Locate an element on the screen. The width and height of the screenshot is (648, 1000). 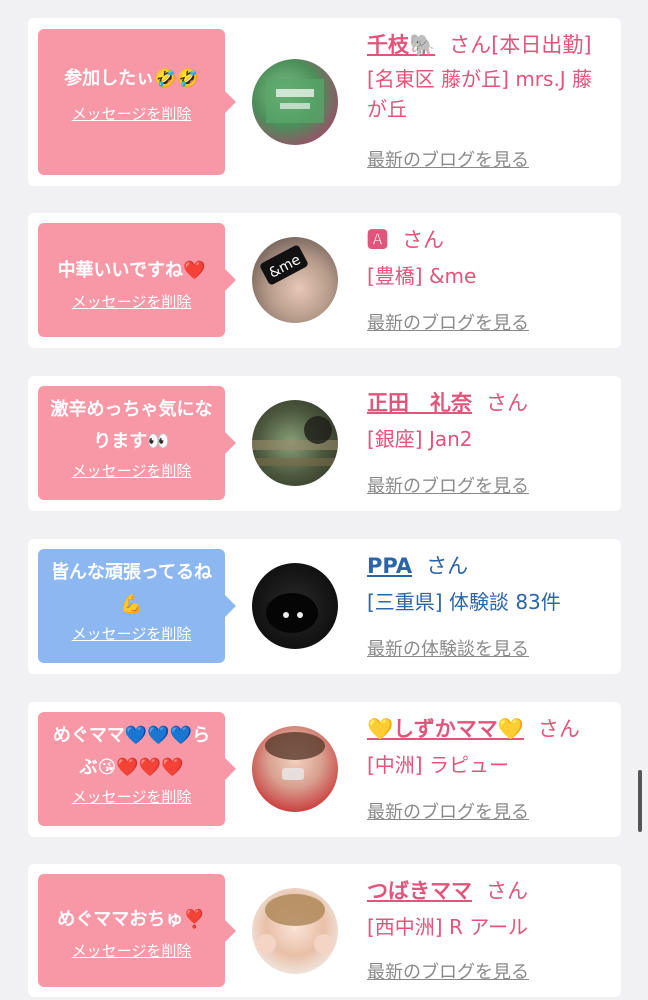
avatar-image: &me is located at coordinates (284, 265).